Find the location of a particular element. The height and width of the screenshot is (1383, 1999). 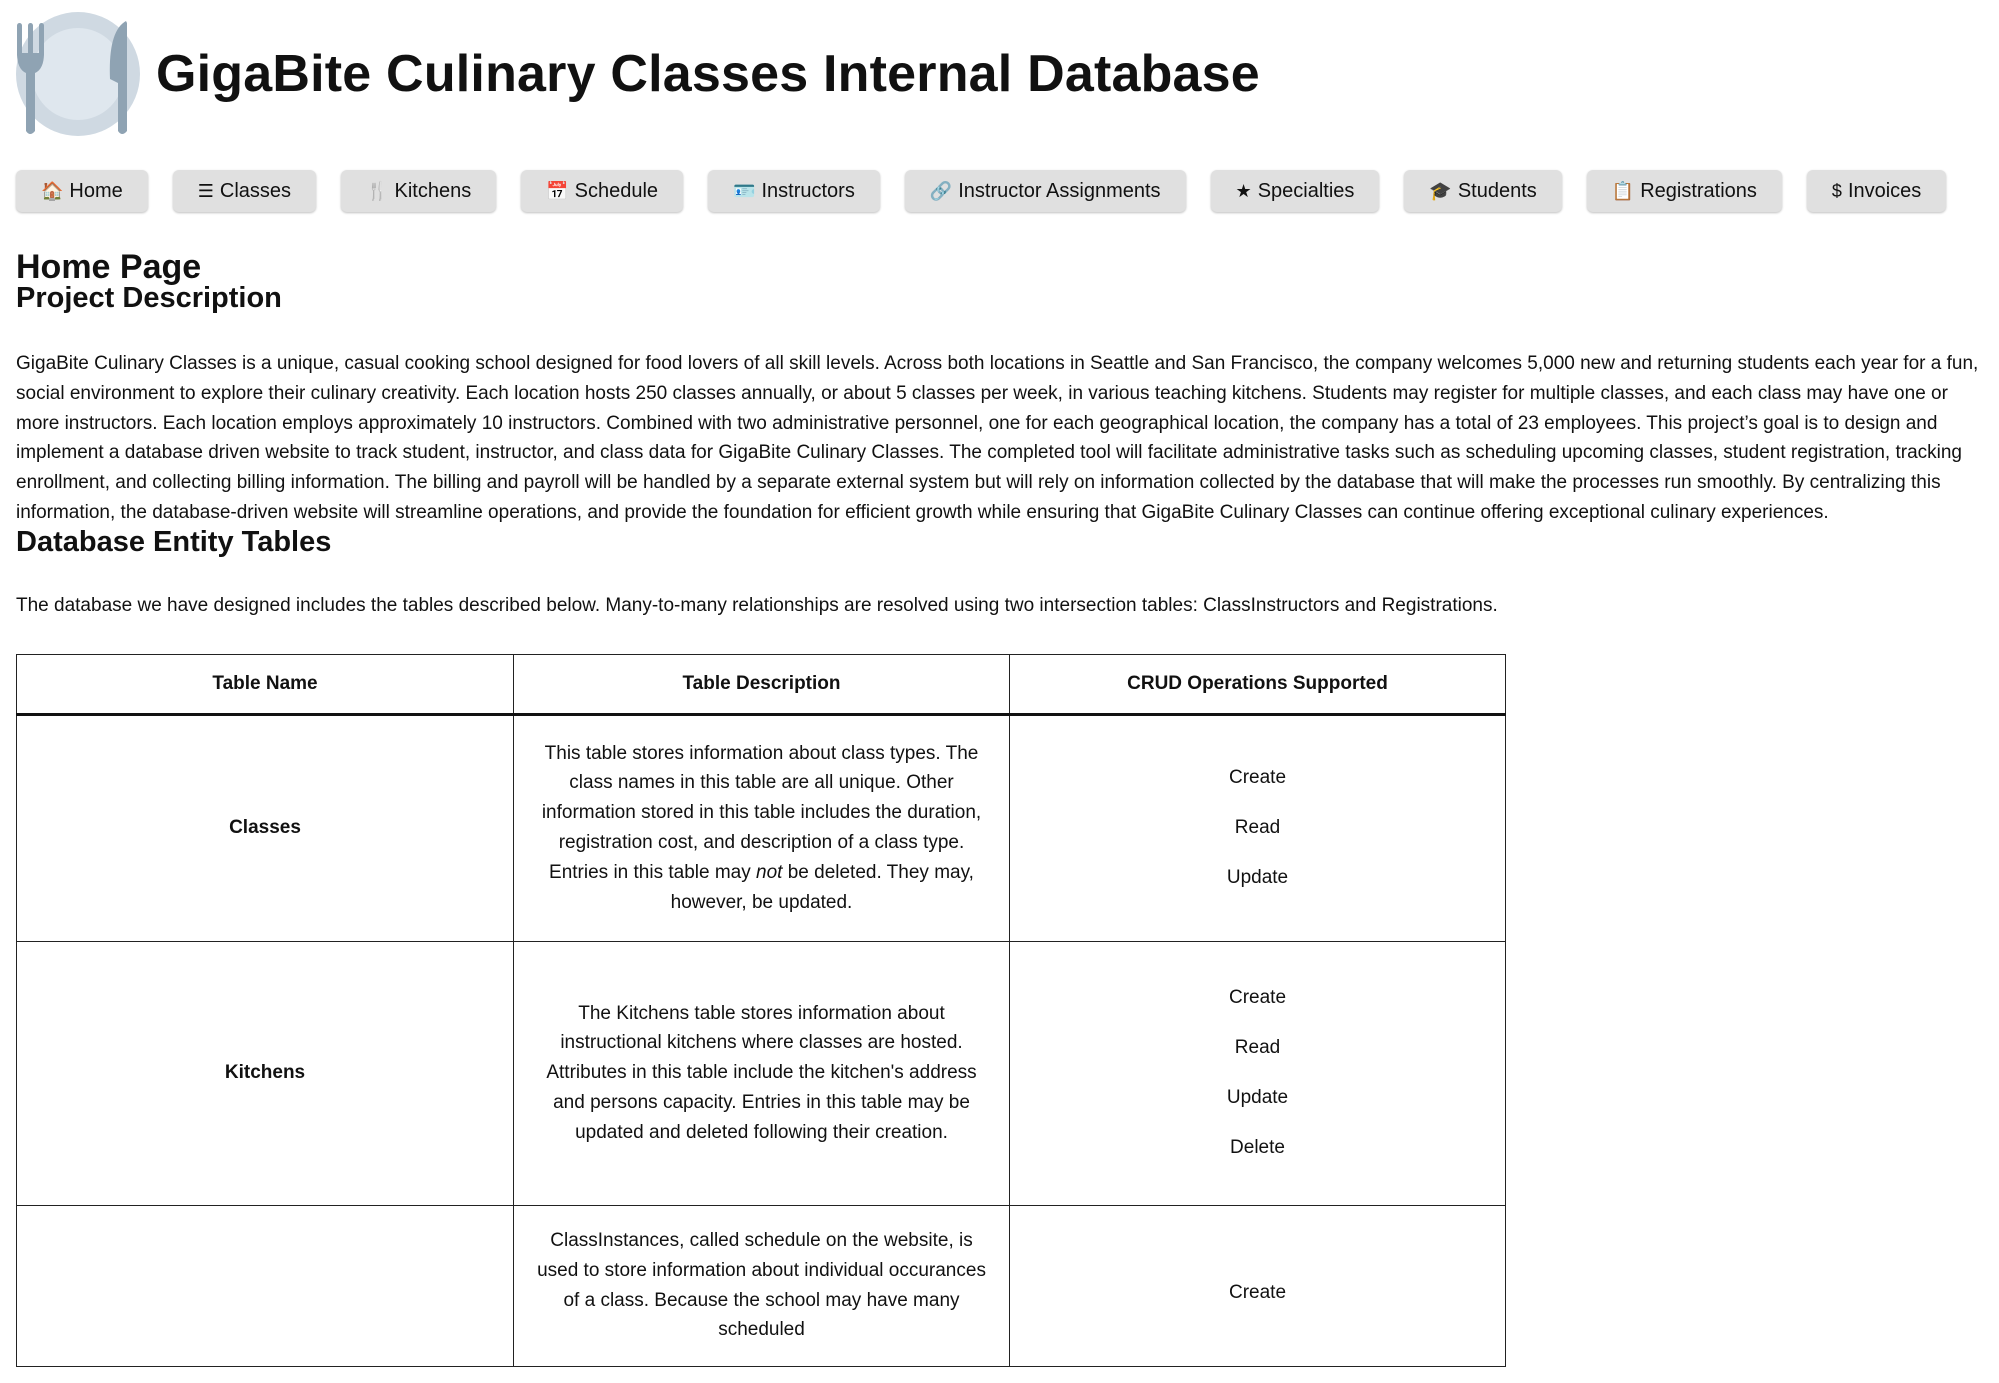

nav-label: Students is located at coordinates (1497, 190).